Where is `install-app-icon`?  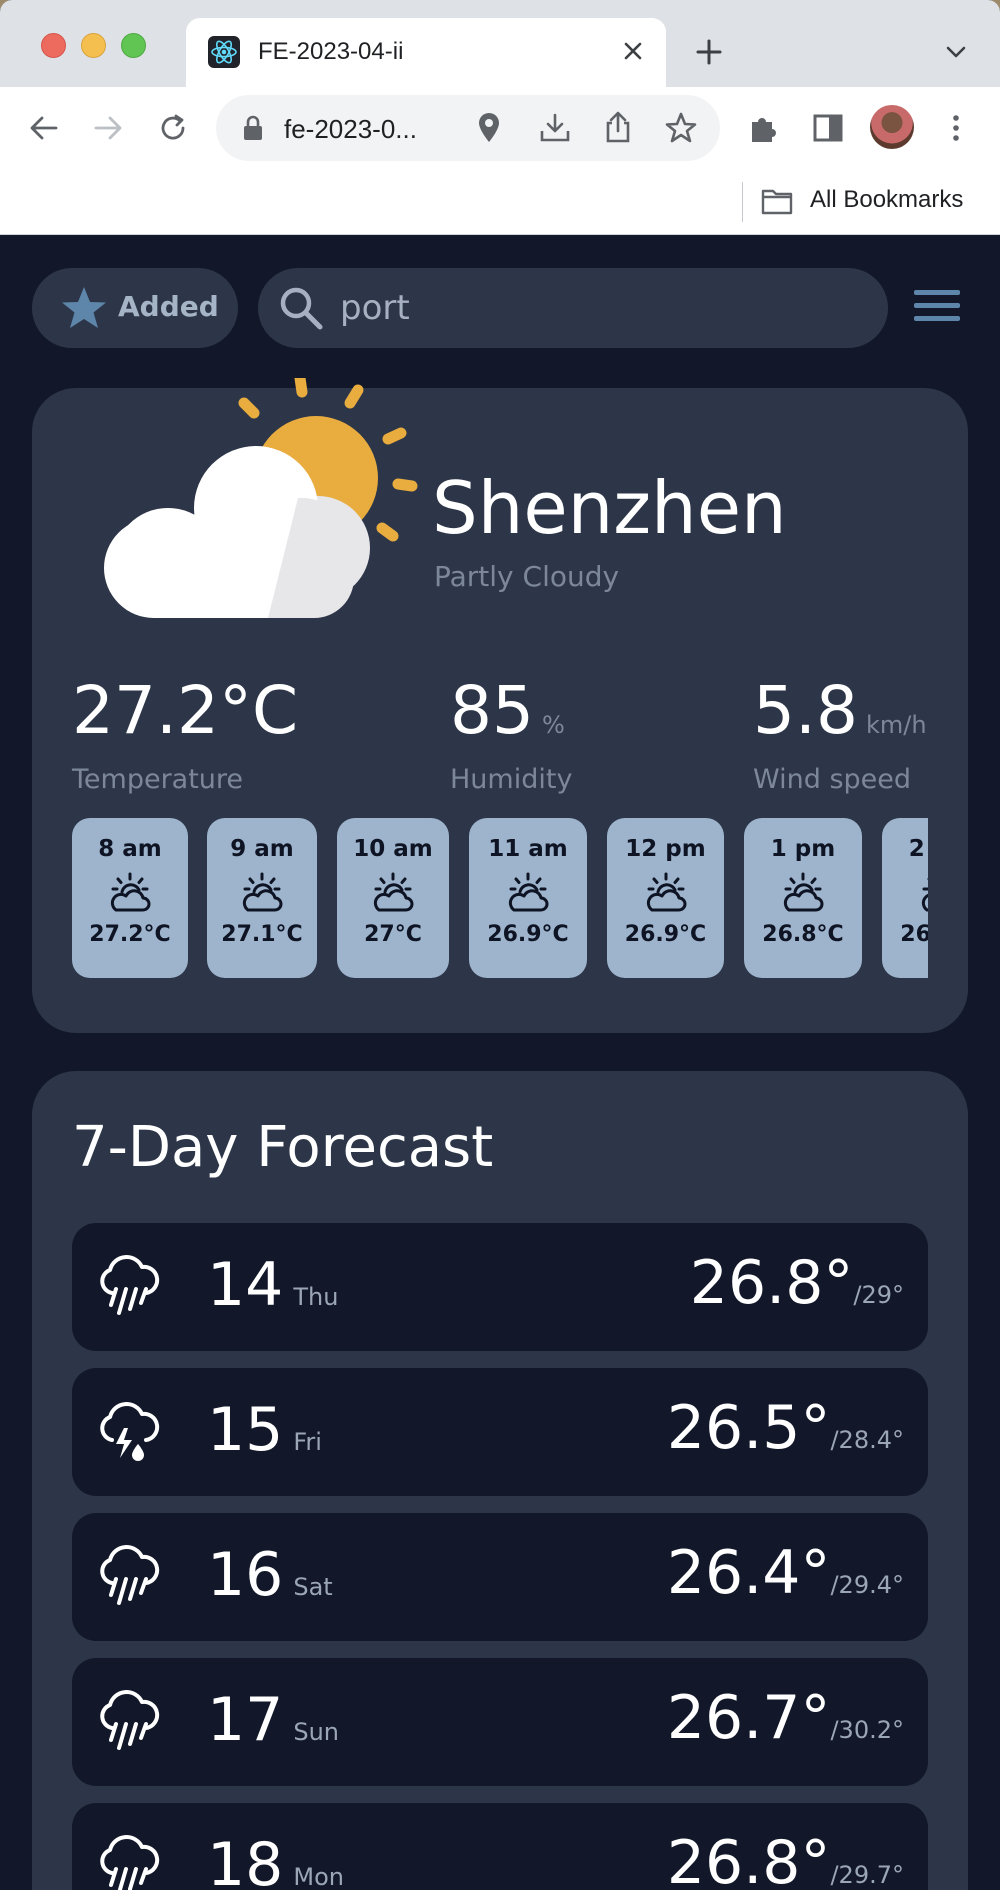
install-app-icon is located at coordinates (555, 128).